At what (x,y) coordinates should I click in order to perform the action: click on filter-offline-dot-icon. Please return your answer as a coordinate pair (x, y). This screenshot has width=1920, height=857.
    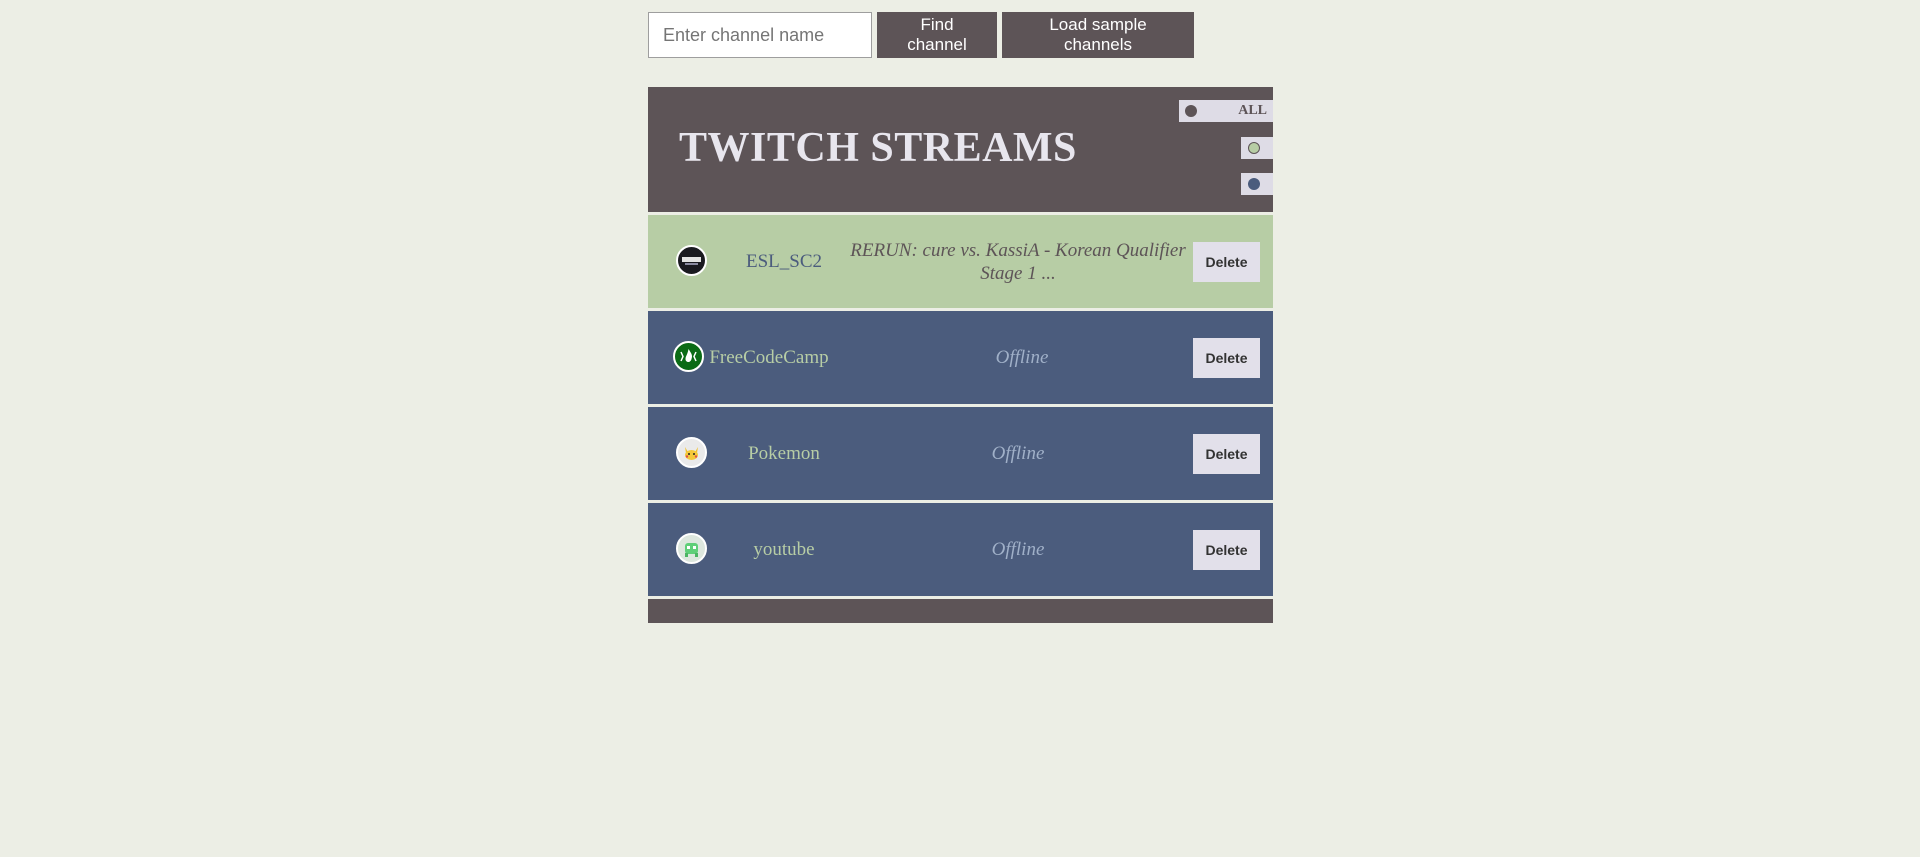
    Looking at the image, I should click on (1254, 184).